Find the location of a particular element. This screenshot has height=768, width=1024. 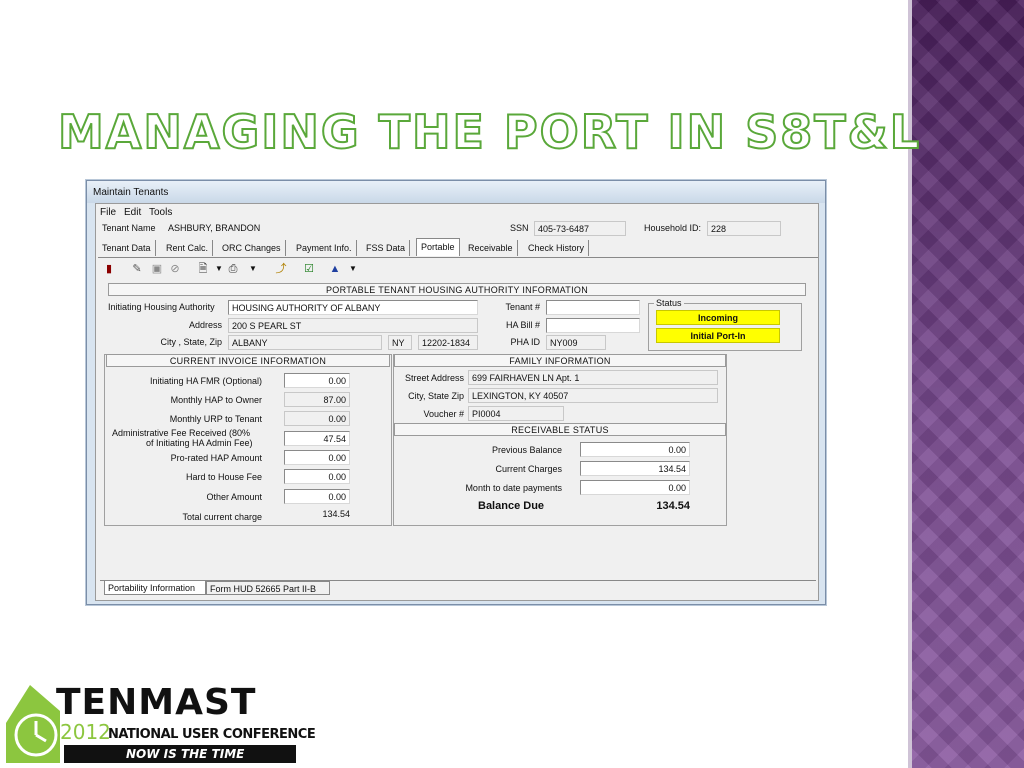

initiating-ha-field: HOUSING AUTHORITY OF ALBANY is located at coordinates (353, 307).